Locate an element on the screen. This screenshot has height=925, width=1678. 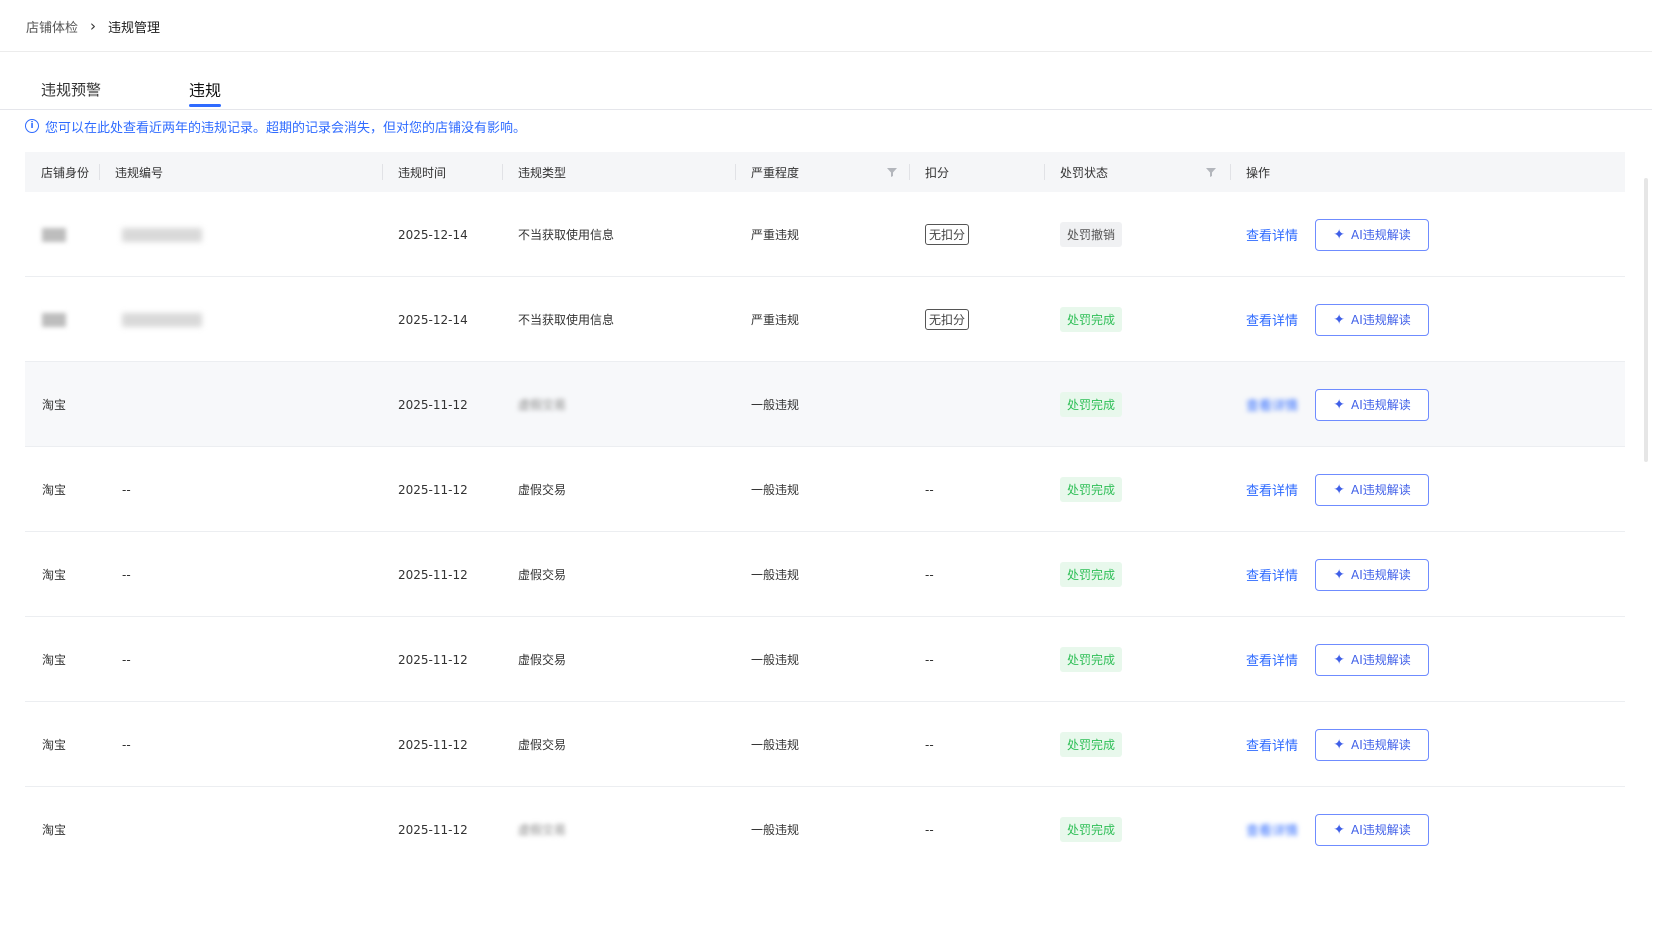
column-header-status: 处罚状态 is located at coordinates (1084, 172).